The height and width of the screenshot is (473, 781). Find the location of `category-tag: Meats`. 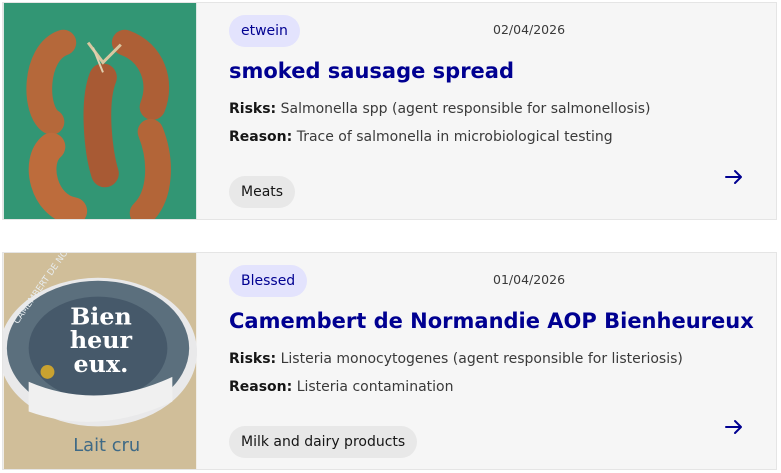

category-tag: Meats is located at coordinates (262, 192).